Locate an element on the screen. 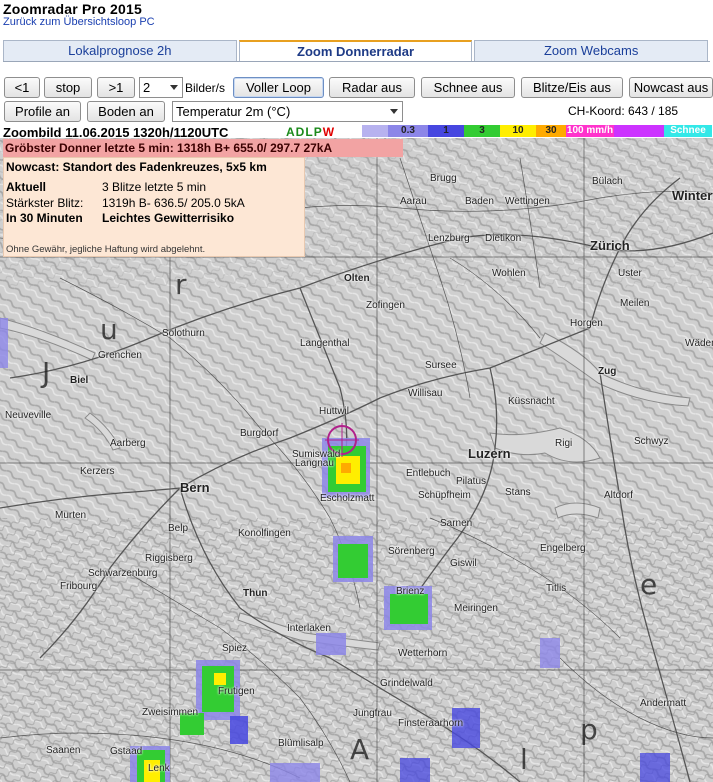 This screenshot has width=713, height=782. map-region-letter: J is located at coordinates (46, 372).